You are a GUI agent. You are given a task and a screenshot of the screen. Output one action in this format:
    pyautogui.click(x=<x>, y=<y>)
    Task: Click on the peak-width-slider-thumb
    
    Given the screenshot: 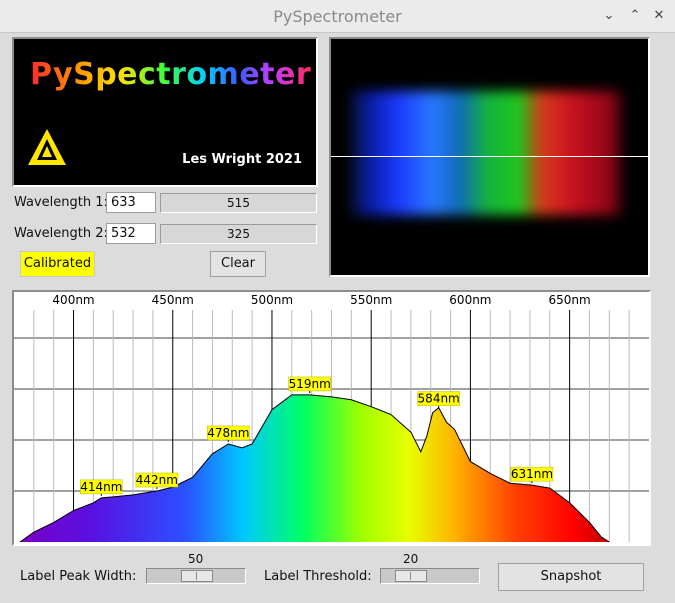 What is the action you would take?
    pyautogui.click(x=197, y=576)
    